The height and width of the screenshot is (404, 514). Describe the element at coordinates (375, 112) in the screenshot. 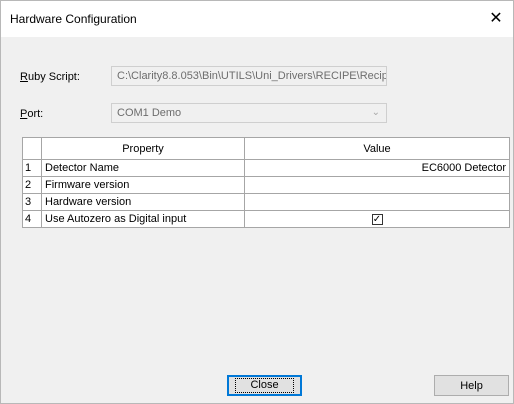

I see `chevron-down-icon: ⌄` at that location.